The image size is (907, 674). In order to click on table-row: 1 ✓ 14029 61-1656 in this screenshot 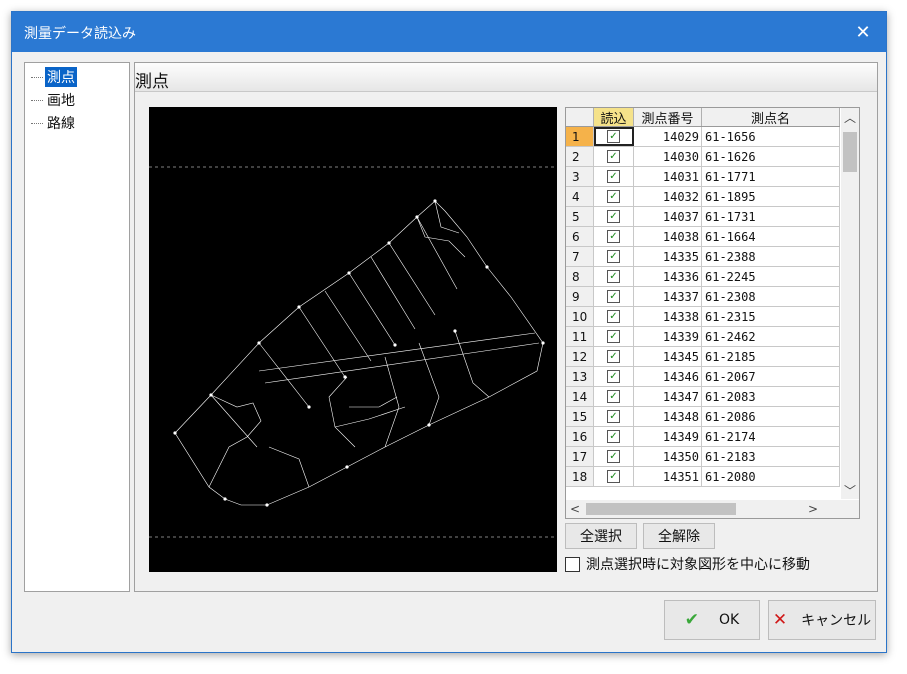, I will do `click(703, 137)`.